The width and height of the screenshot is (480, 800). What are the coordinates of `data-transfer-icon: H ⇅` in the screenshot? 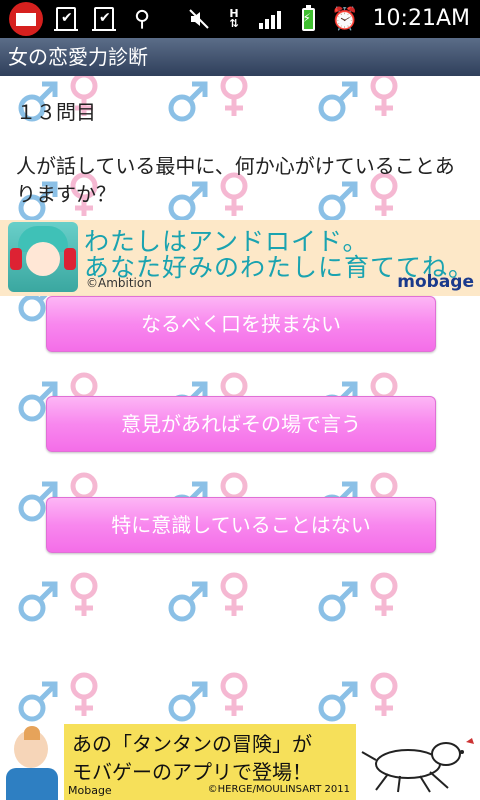 It's located at (234, 18).